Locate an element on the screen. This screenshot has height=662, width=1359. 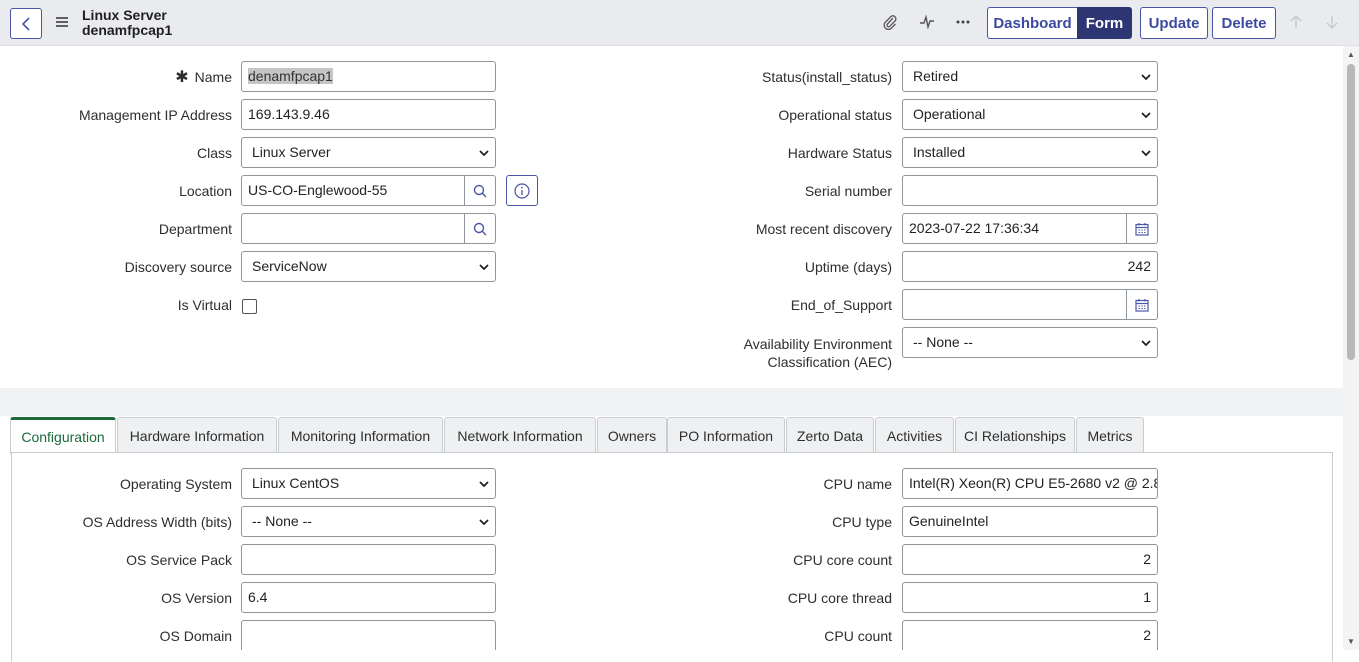
uptime-label: Uptime (days) is located at coordinates (848, 267).